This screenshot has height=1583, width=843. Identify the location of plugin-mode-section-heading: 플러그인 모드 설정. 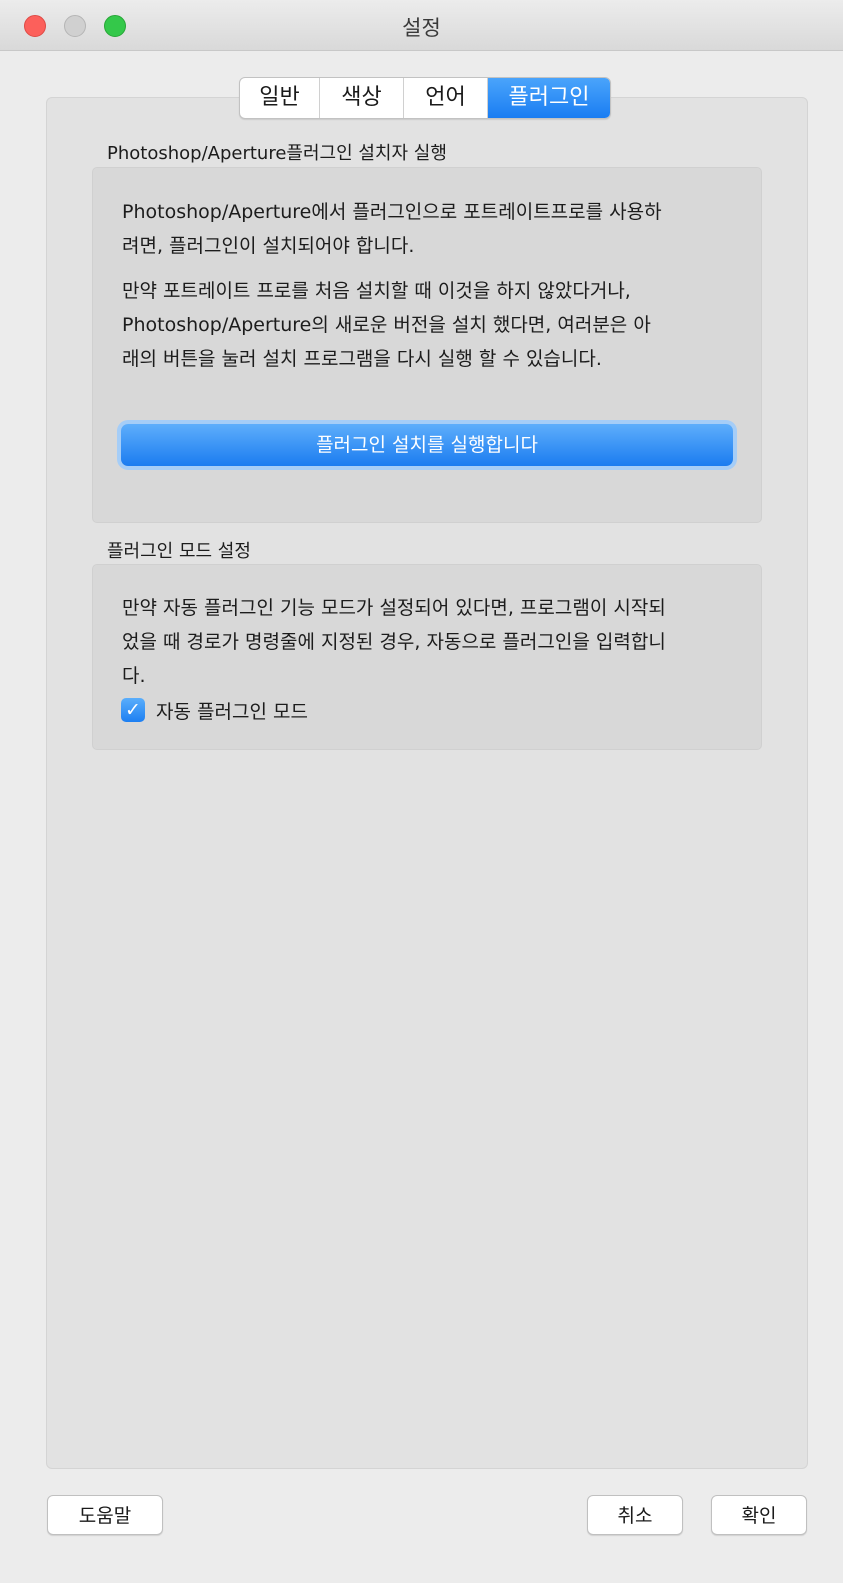
(179, 551).